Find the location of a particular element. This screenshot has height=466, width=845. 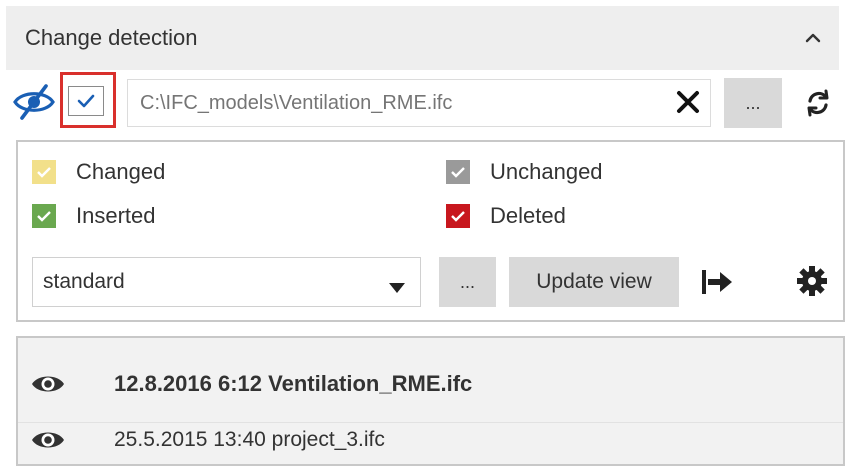

panel-title: Change detection is located at coordinates (111, 37).